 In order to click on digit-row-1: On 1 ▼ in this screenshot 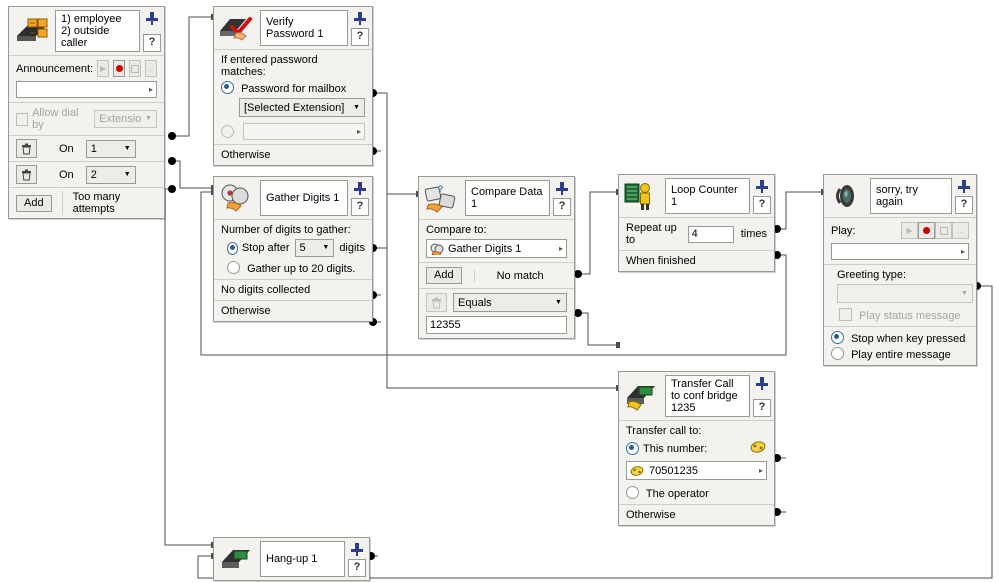, I will do `click(86, 148)`.